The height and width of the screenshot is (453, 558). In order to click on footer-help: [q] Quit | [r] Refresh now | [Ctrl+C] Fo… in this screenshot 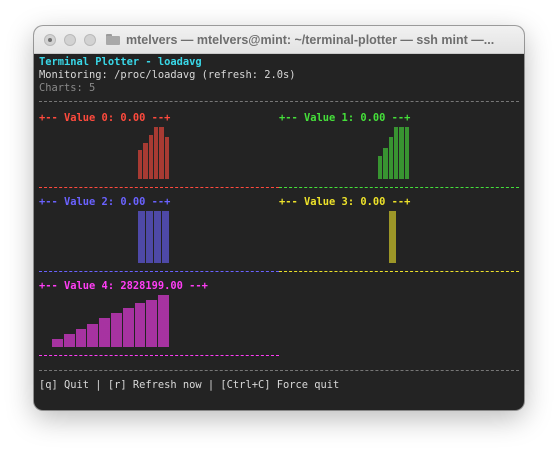, I will do `click(189, 385)`.